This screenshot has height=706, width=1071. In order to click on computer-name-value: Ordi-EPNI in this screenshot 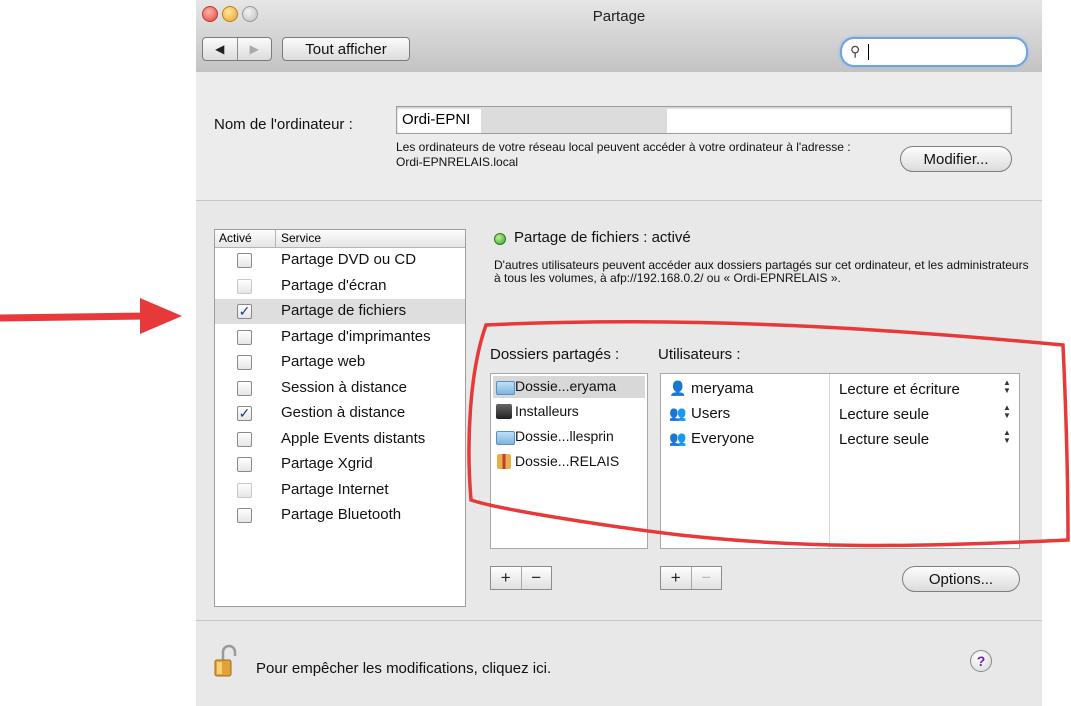, I will do `click(436, 119)`.